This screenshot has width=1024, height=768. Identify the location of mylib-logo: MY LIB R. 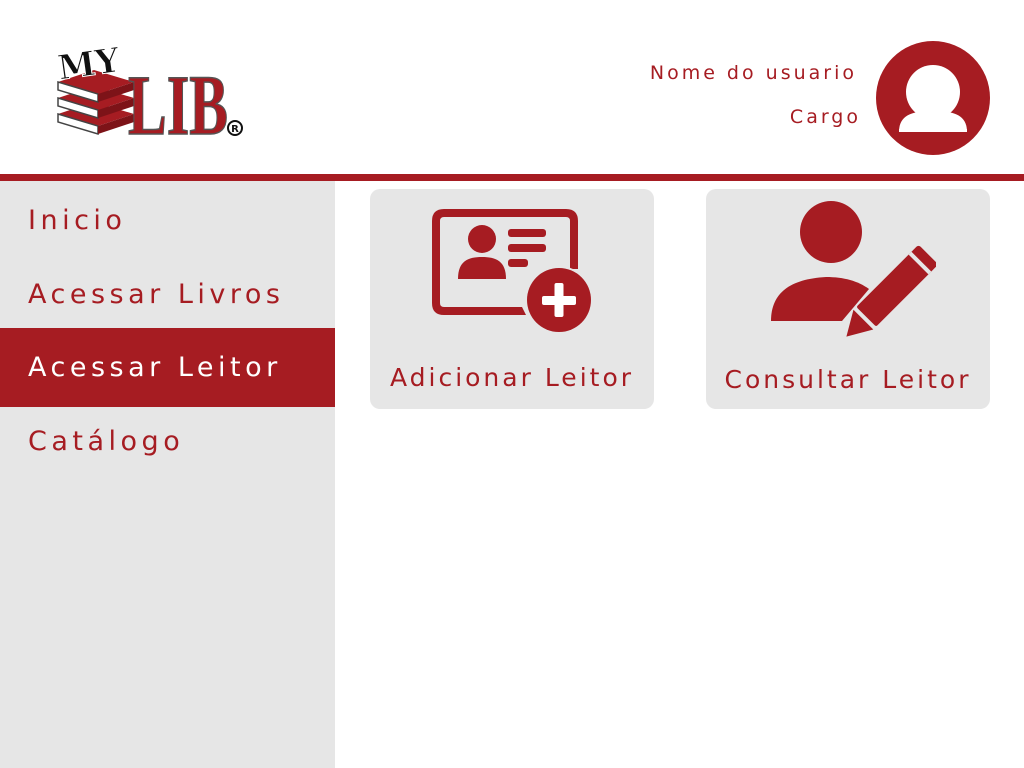
(149, 90).